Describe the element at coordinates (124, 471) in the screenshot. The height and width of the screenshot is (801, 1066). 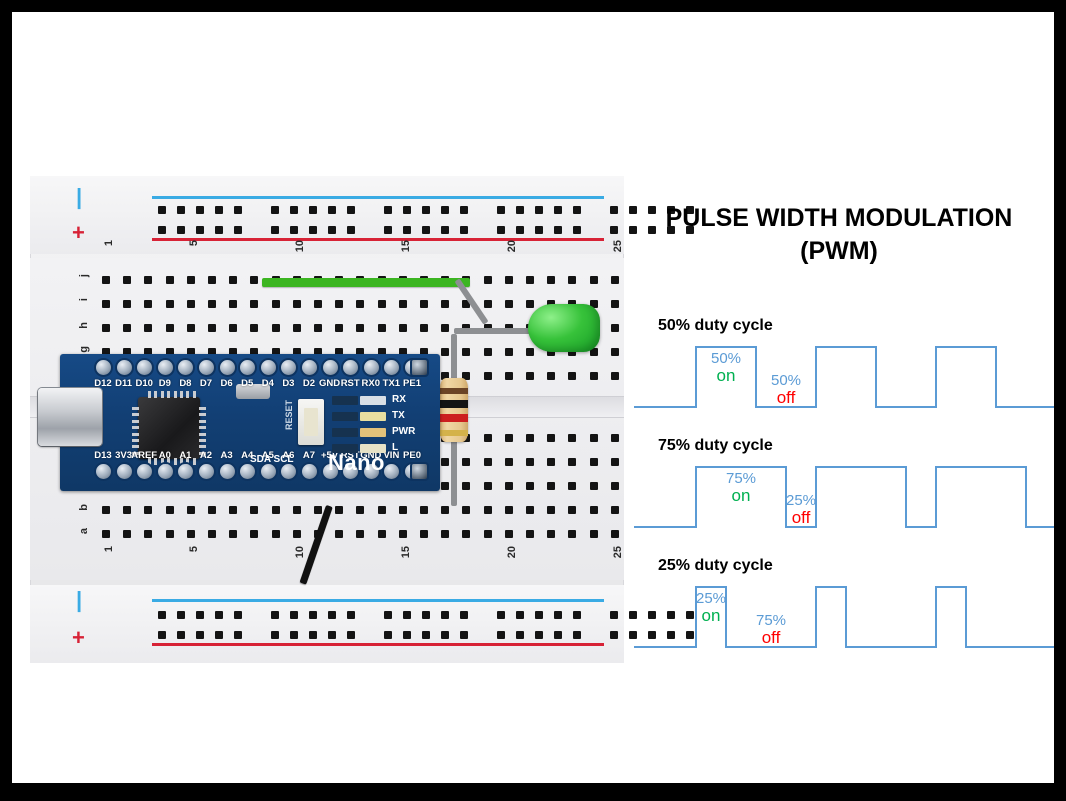
I see `nano-pin-3v3` at that location.